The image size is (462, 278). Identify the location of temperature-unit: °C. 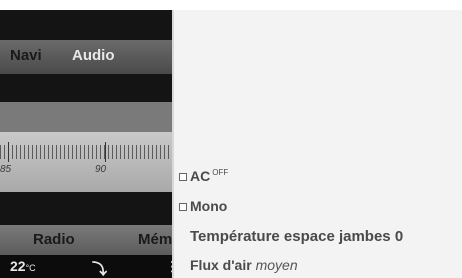
(30, 268).